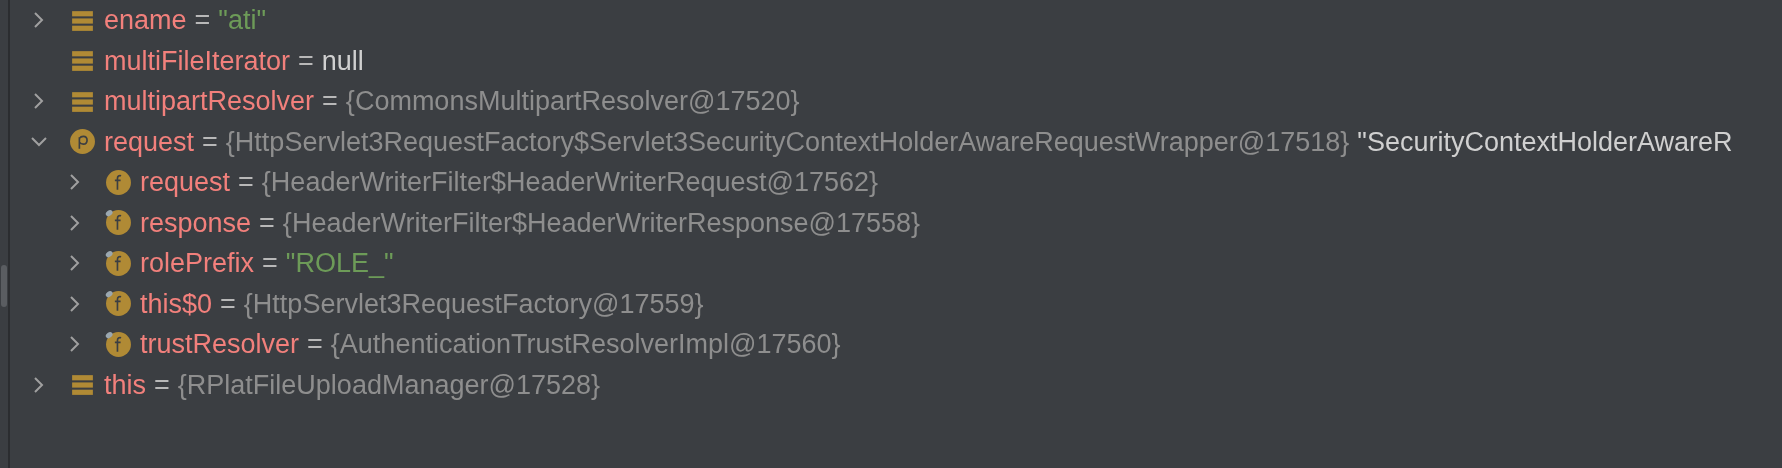 The height and width of the screenshot is (468, 1782). What do you see at coordinates (601, 223) in the screenshot?
I see `variable-value: {HeaderWriterFilter$HeaderWriterResponse@17558}` at bounding box center [601, 223].